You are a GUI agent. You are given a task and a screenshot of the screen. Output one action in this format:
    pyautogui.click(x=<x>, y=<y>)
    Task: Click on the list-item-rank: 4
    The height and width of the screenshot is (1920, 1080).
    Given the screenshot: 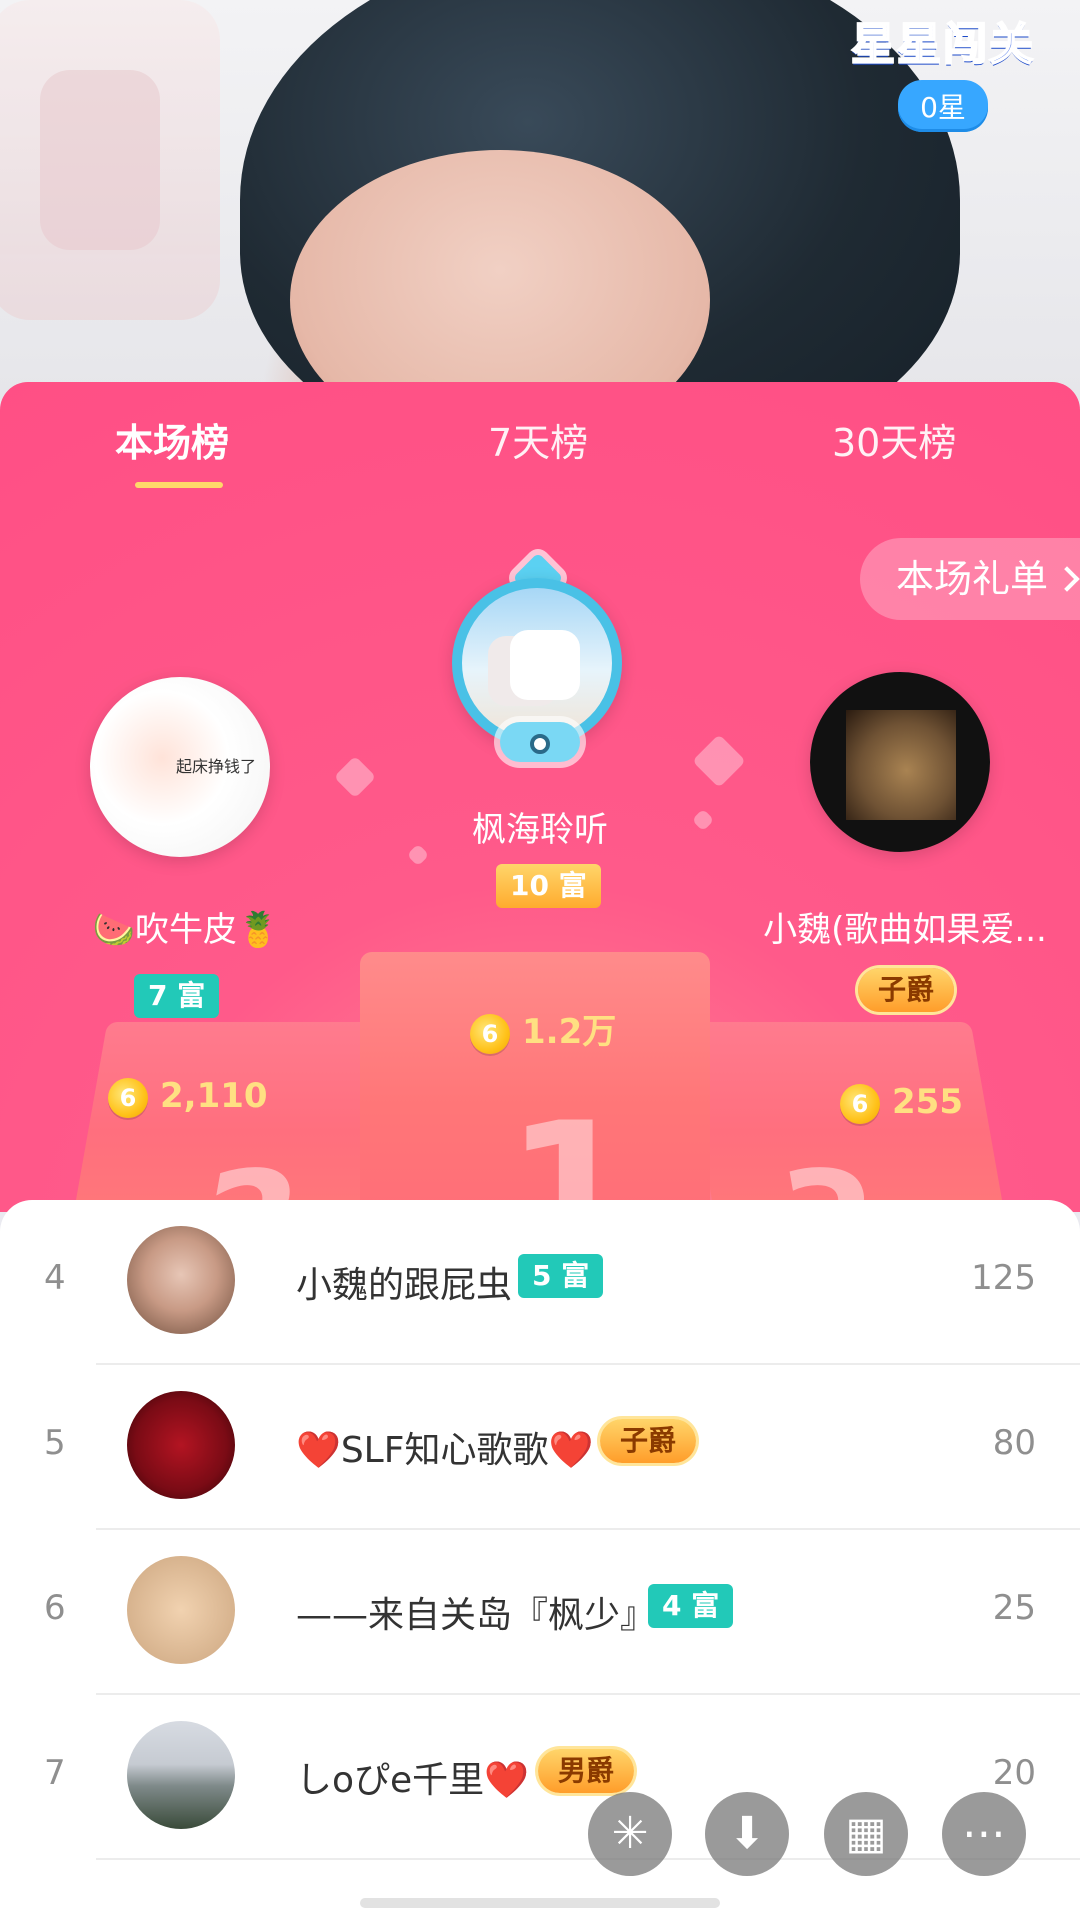 What is the action you would take?
    pyautogui.click(x=55, y=1278)
    